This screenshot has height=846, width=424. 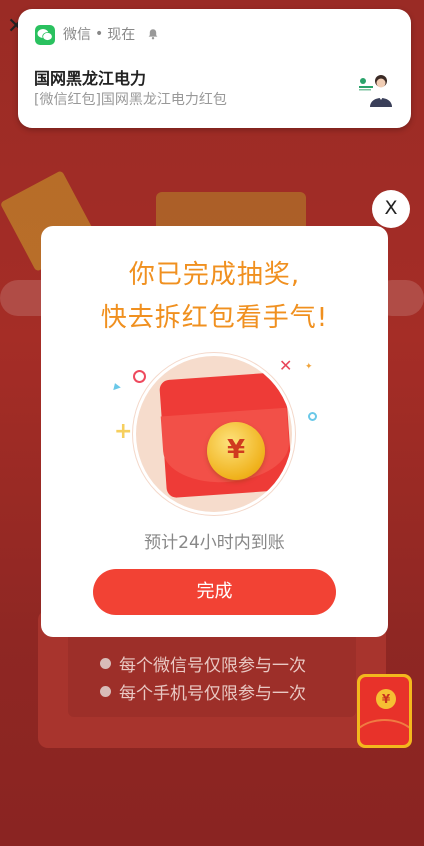 What do you see at coordinates (214, 592) in the screenshot?
I see `done-button: 完成` at bounding box center [214, 592].